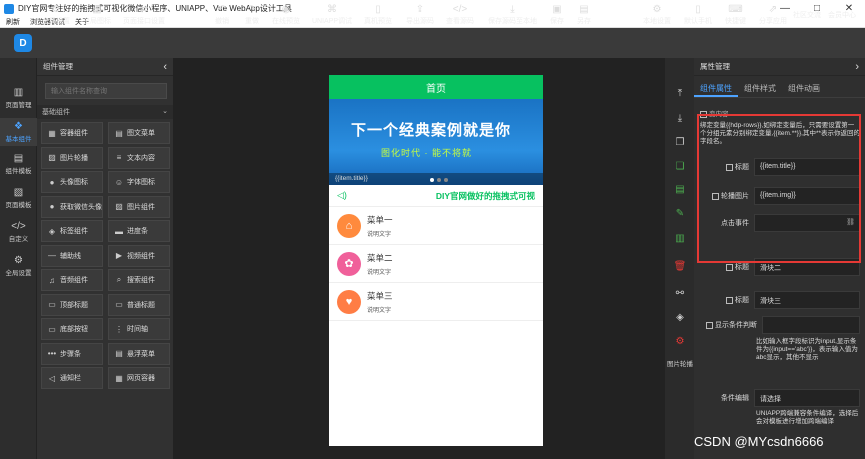 The height and width of the screenshot is (459, 865). Describe the element at coordinates (379, 234) in the screenshot. I see `menu-item-desc: 说明文字` at that location.